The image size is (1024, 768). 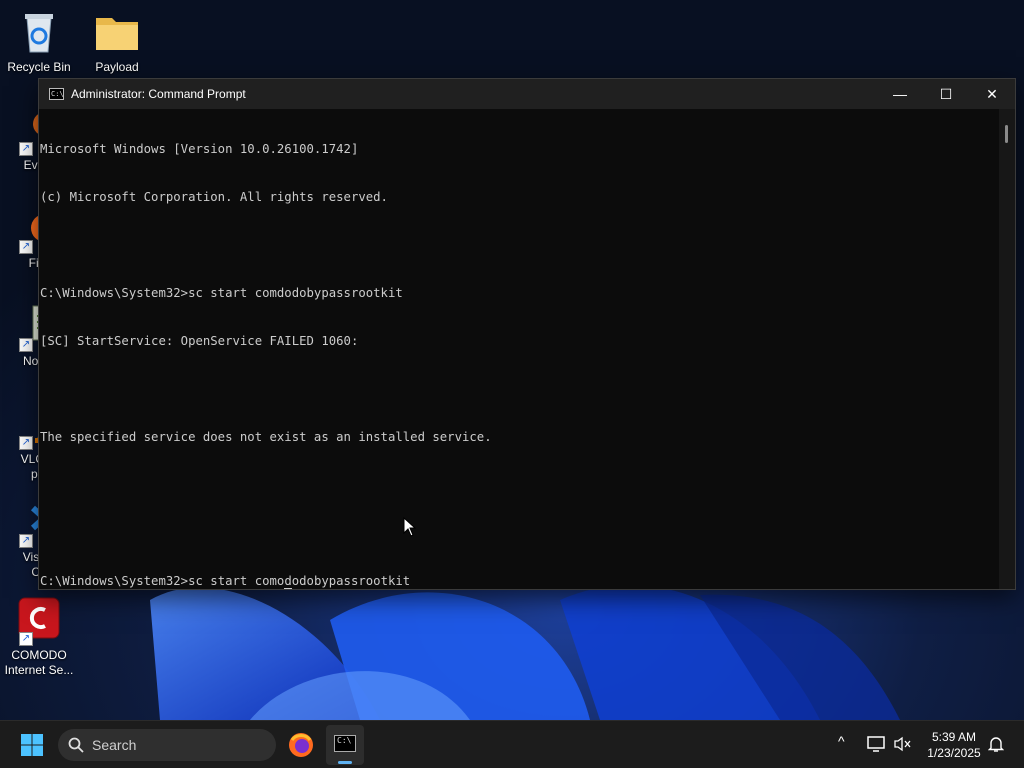 I want to click on mouse-pointer-icon, so click(x=410, y=527).